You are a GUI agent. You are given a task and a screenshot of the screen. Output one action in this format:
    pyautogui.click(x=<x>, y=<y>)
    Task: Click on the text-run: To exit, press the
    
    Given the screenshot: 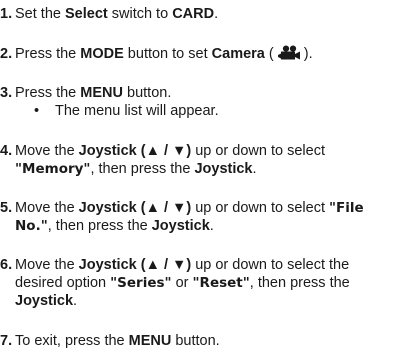 What is the action you would take?
    pyautogui.click(x=72, y=341)
    